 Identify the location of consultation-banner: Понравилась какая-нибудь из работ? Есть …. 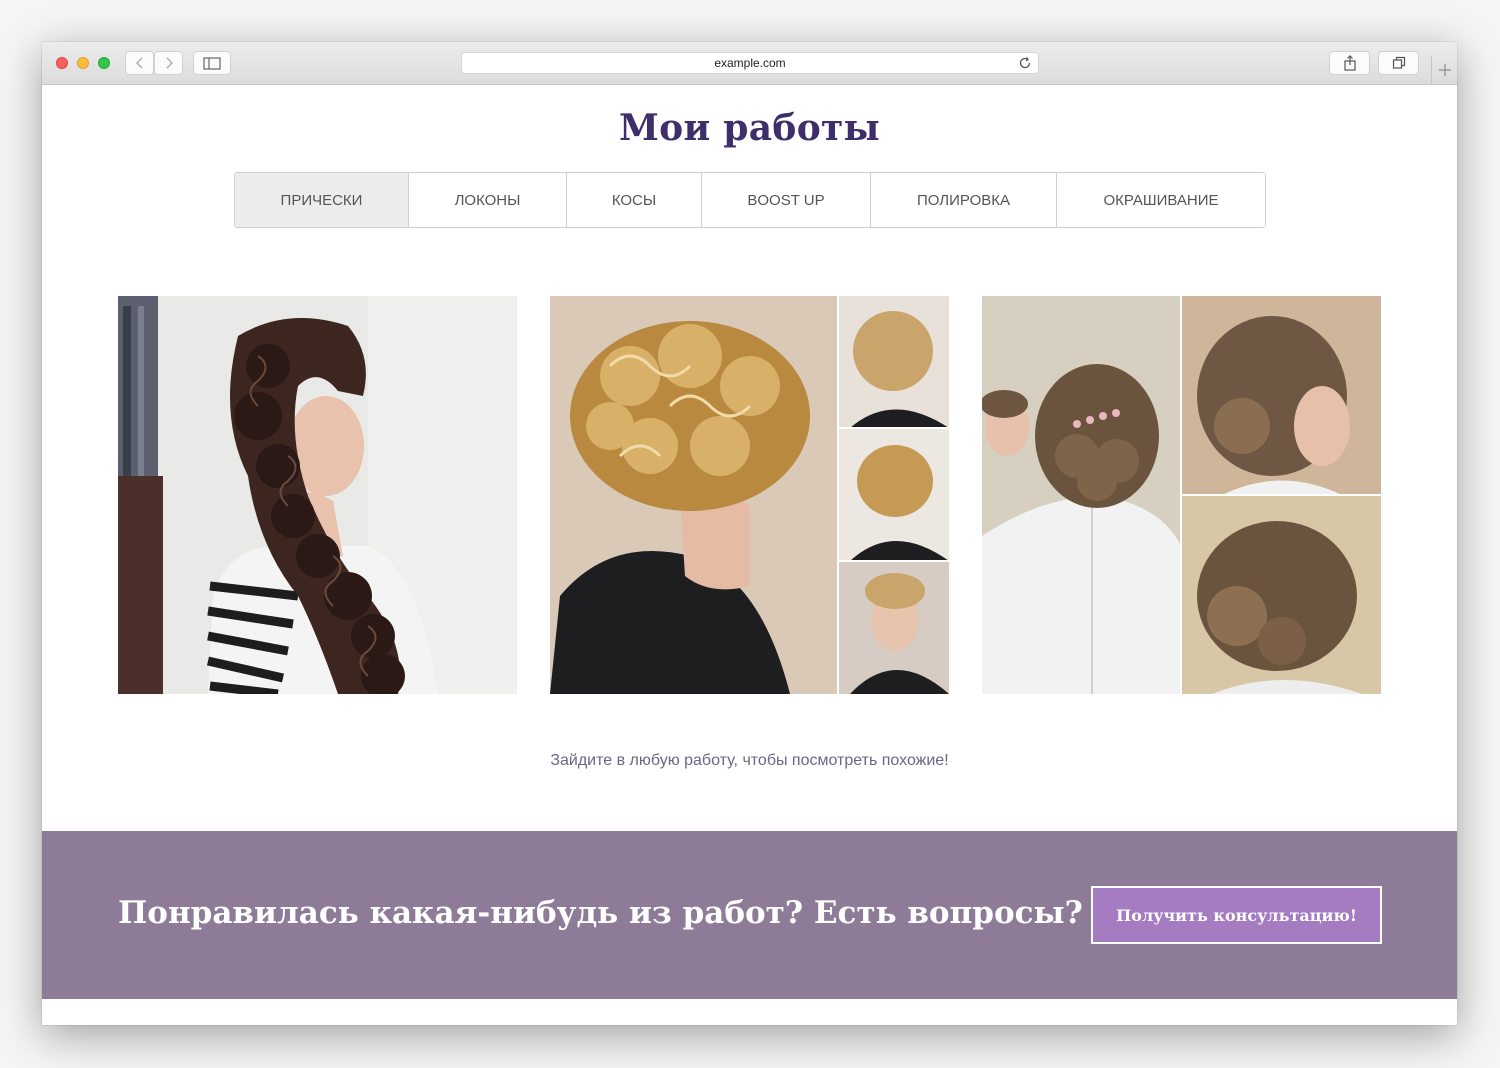
(749, 915).